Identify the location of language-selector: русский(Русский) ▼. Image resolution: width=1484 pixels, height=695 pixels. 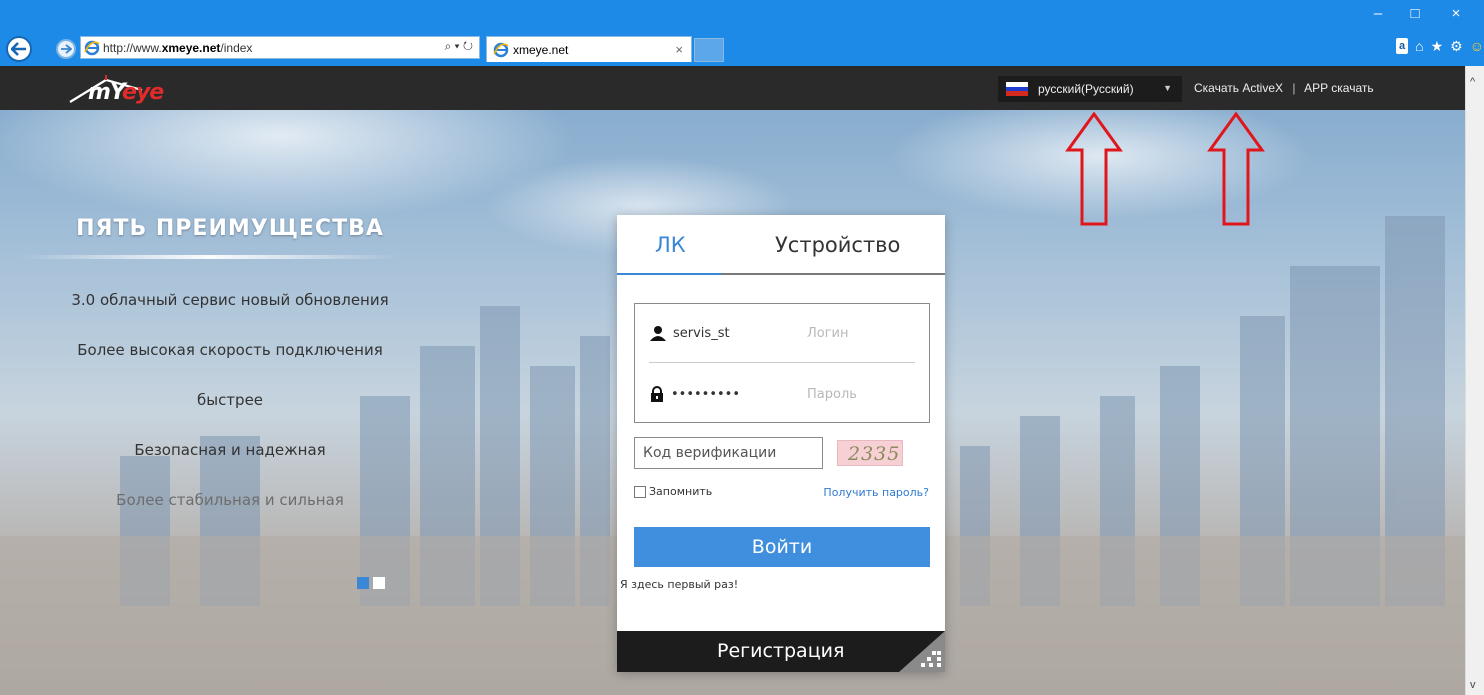
(1090, 89).